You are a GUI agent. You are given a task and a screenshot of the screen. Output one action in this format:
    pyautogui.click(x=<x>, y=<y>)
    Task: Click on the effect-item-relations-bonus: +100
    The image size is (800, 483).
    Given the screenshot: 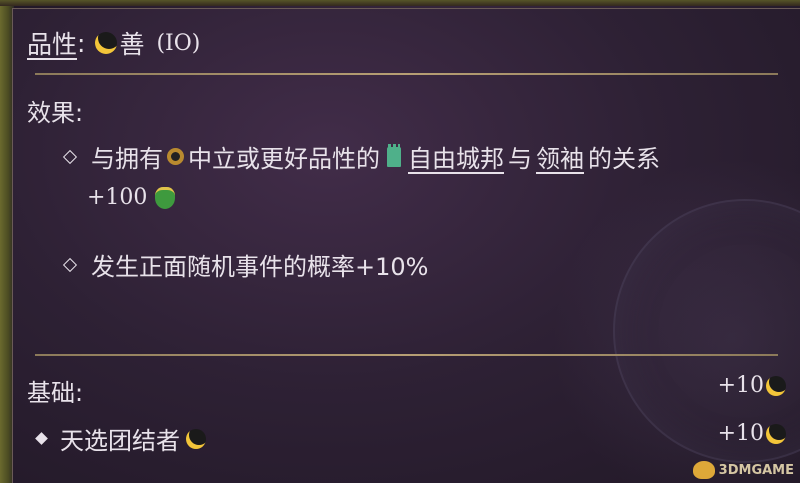 What is the action you would take?
    pyautogui.click(x=131, y=197)
    